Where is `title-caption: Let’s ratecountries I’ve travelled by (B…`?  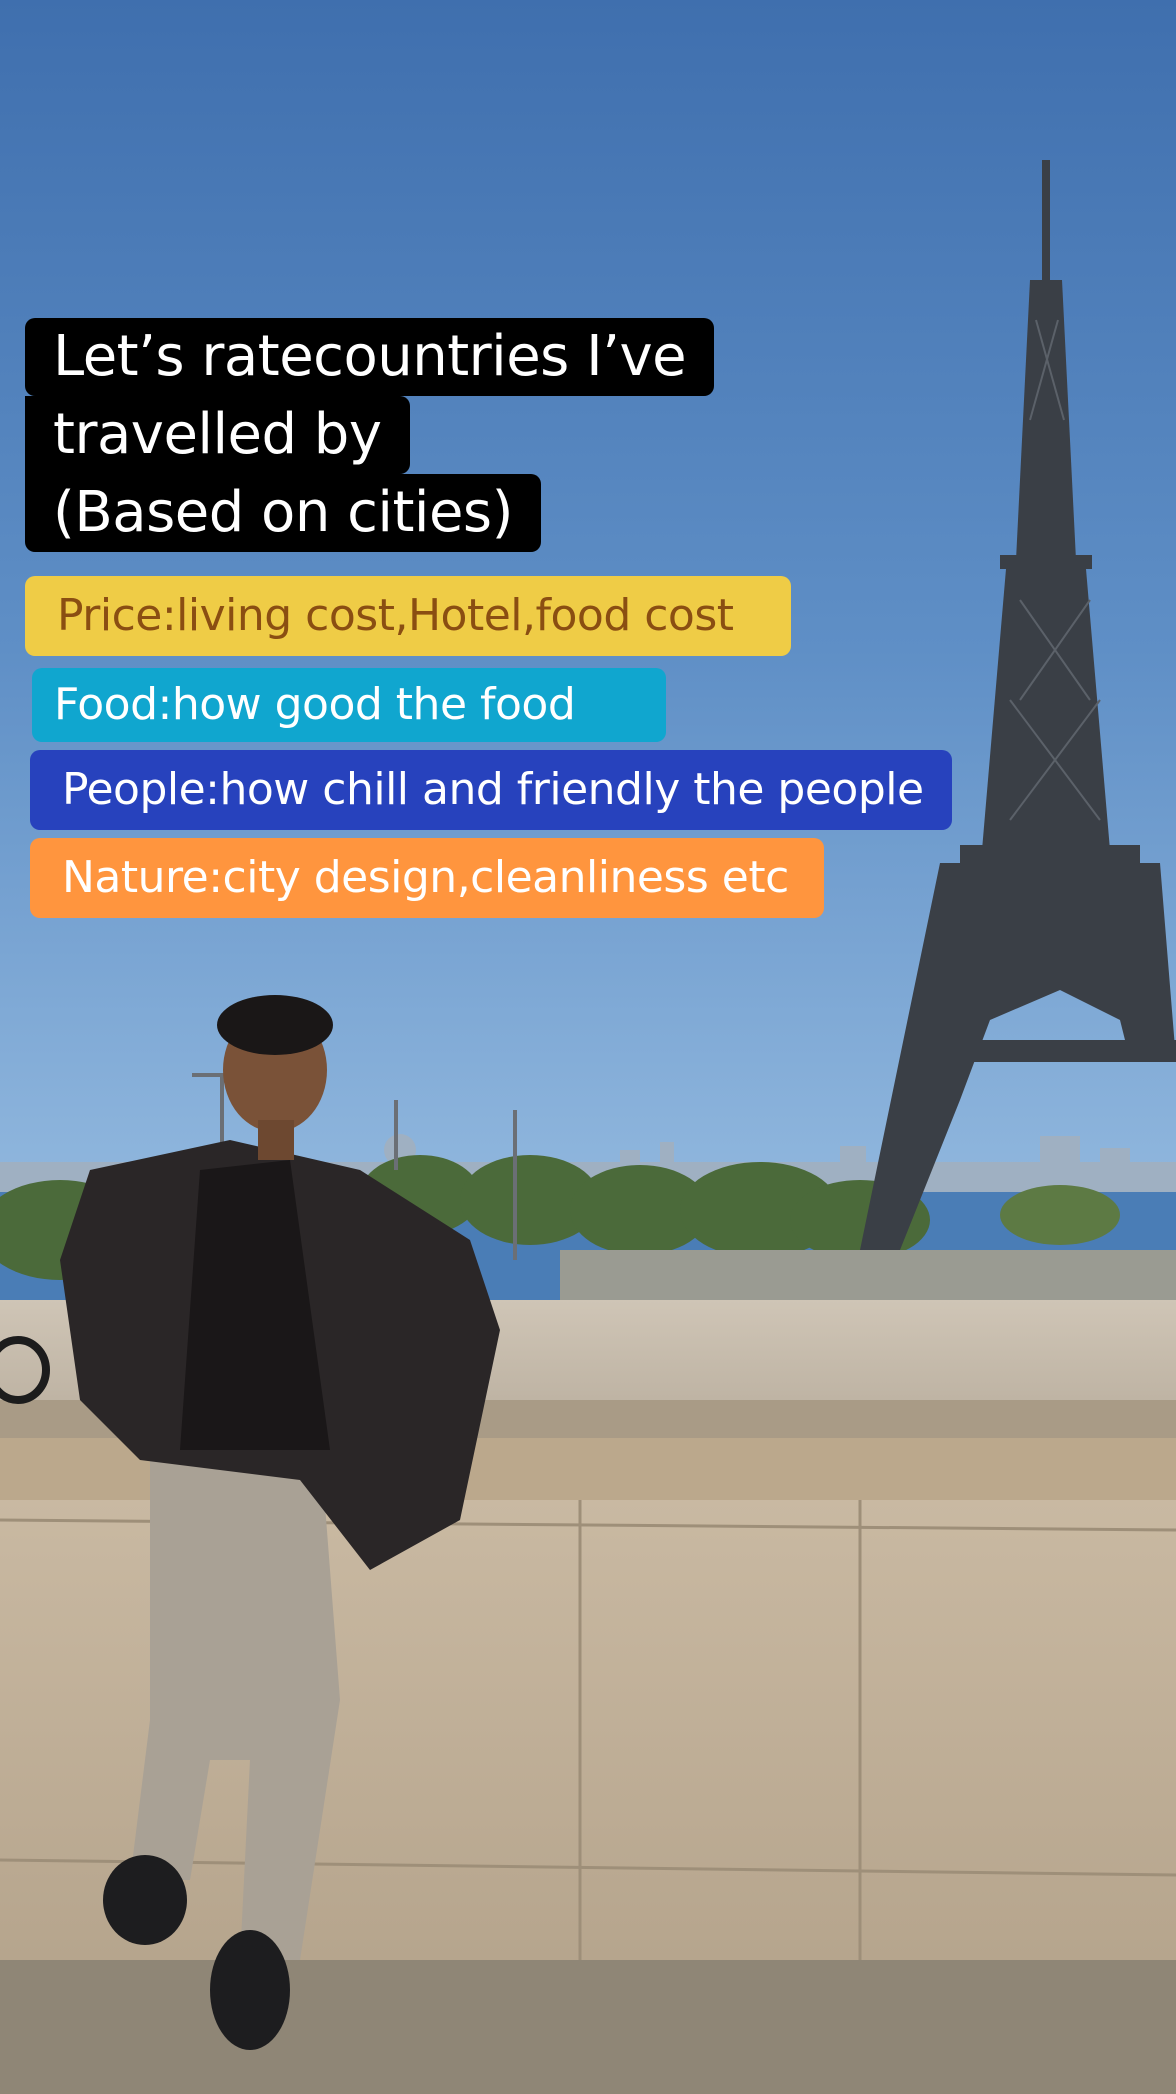
title-caption: Let’s ratecountries I’ve travelled by (B… is located at coordinates (370, 435).